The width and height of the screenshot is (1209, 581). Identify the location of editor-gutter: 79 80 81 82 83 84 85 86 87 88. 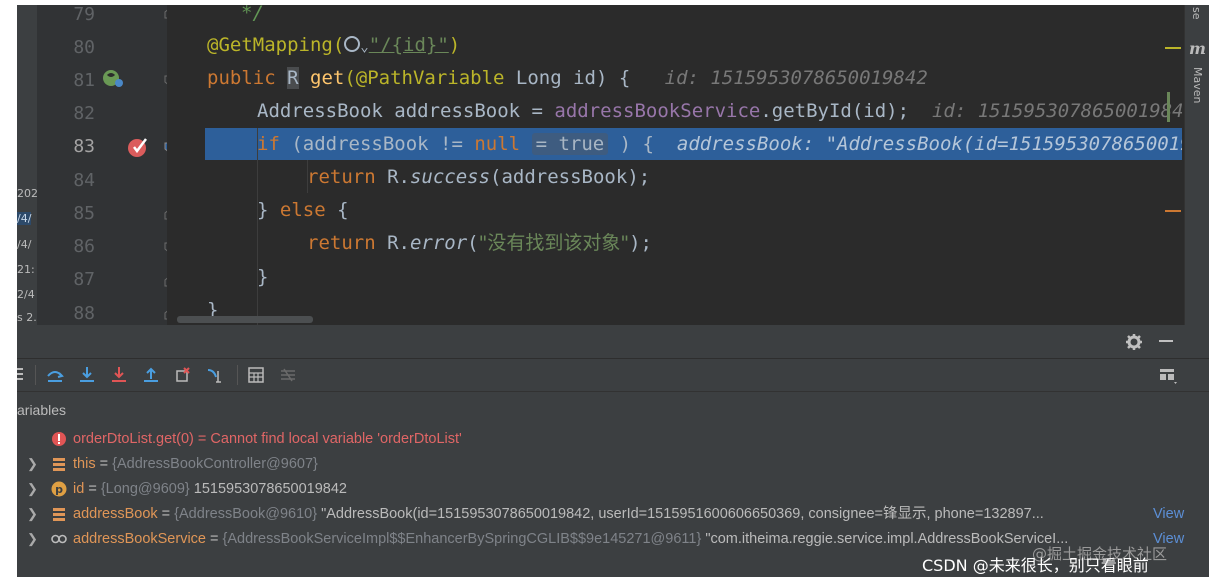
(106, 165).